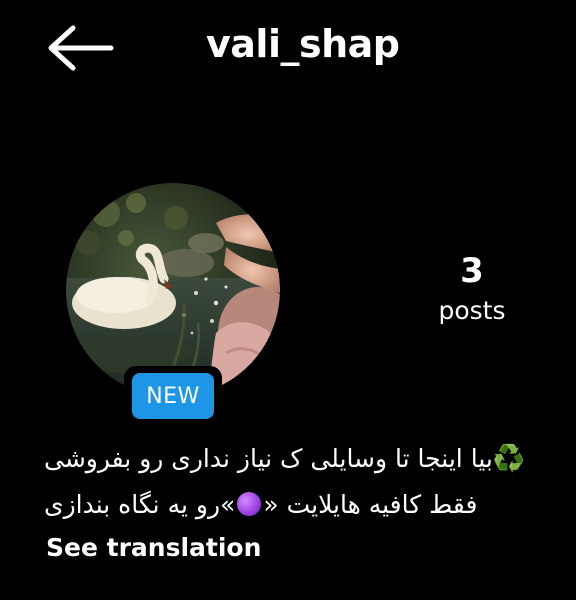  I want to click on recycle-icon: ♻️, so click(509, 459).